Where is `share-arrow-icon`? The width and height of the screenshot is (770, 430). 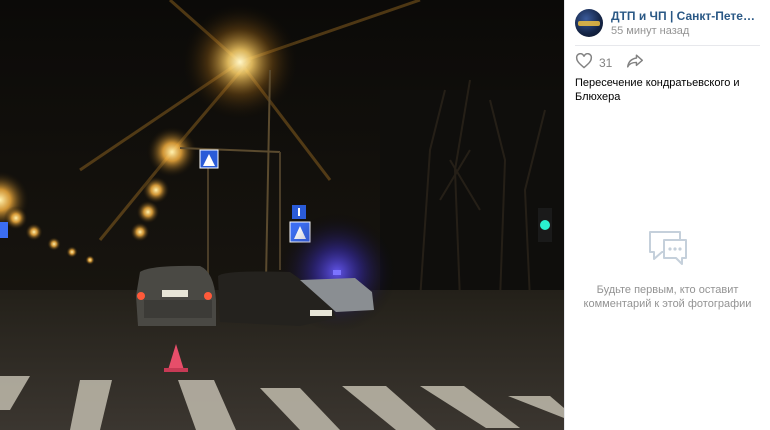
share-arrow-icon is located at coordinates (635, 63).